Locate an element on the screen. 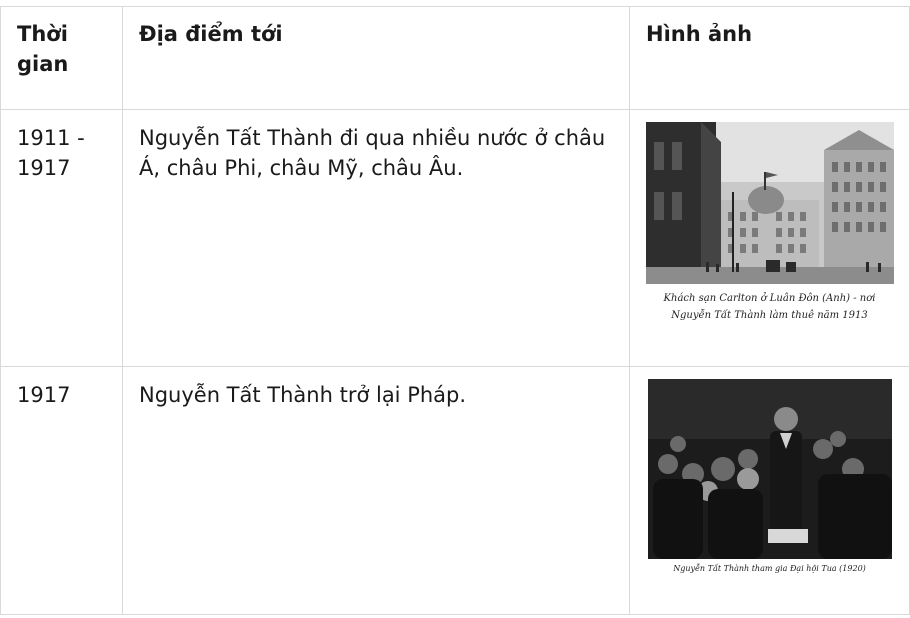  carlton-hotel-photo is located at coordinates (769, 203).